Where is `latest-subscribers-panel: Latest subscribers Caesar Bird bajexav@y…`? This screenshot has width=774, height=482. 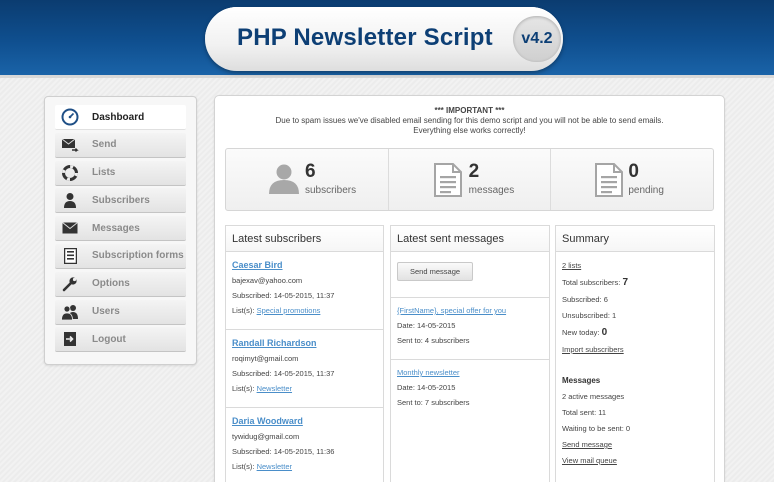 latest-subscribers-panel: Latest subscribers Caesar Bird bajexav@y… is located at coordinates (304, 353).